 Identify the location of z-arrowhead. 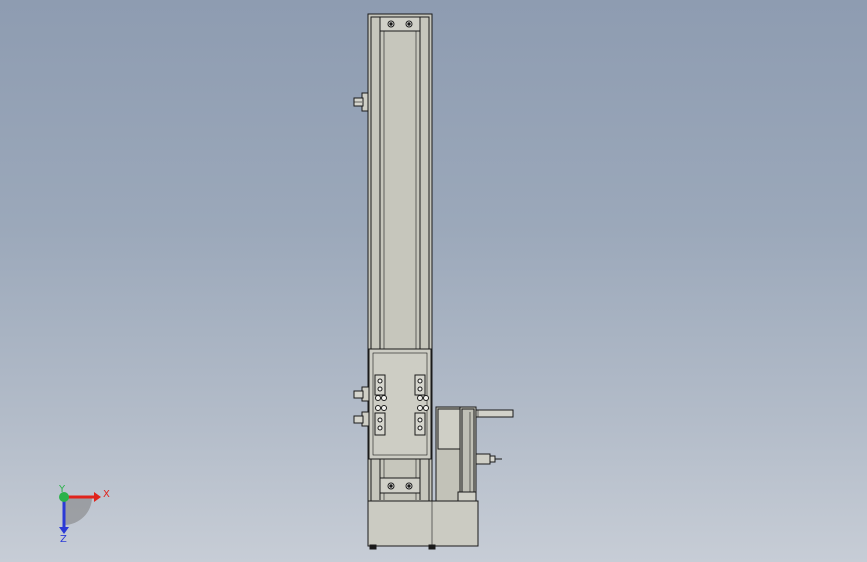
(64, 530).